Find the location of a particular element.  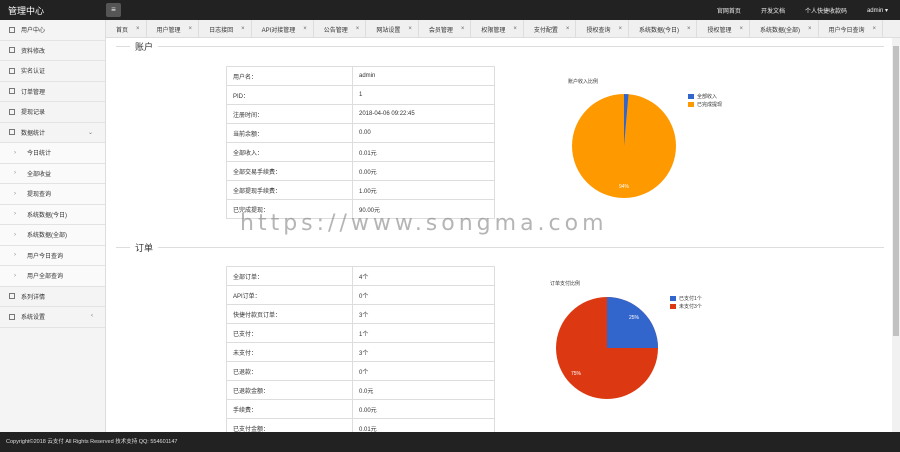

tab: 用户今日查询 × is located at coordinates (851, 28).